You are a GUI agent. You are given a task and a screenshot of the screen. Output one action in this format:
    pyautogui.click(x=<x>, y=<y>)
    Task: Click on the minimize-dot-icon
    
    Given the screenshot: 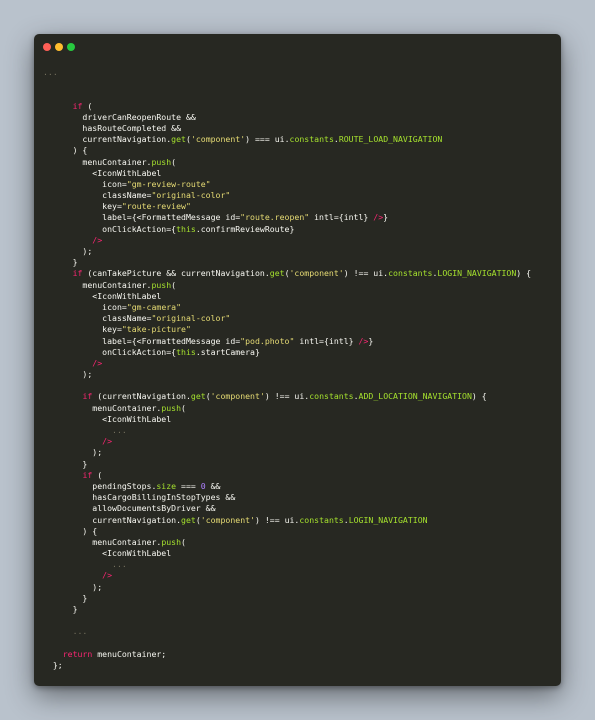 What is the action you would take?
    pyautogui.click(x=59, y=47)
    